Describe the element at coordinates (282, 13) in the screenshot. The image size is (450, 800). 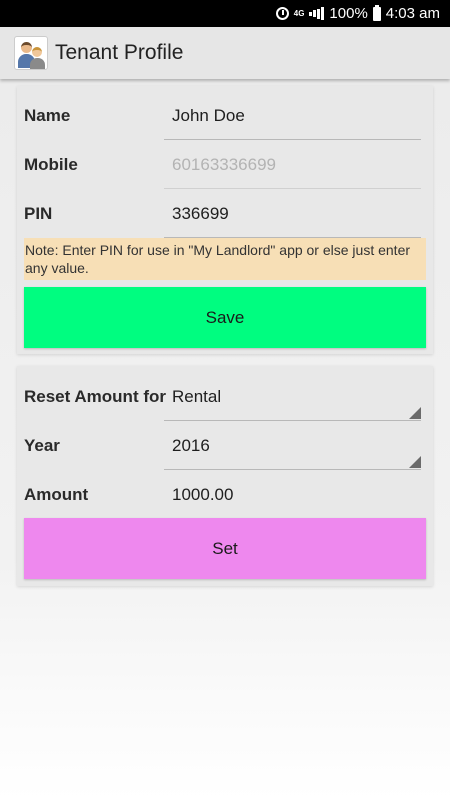
I see `alarm-icon` at that location.